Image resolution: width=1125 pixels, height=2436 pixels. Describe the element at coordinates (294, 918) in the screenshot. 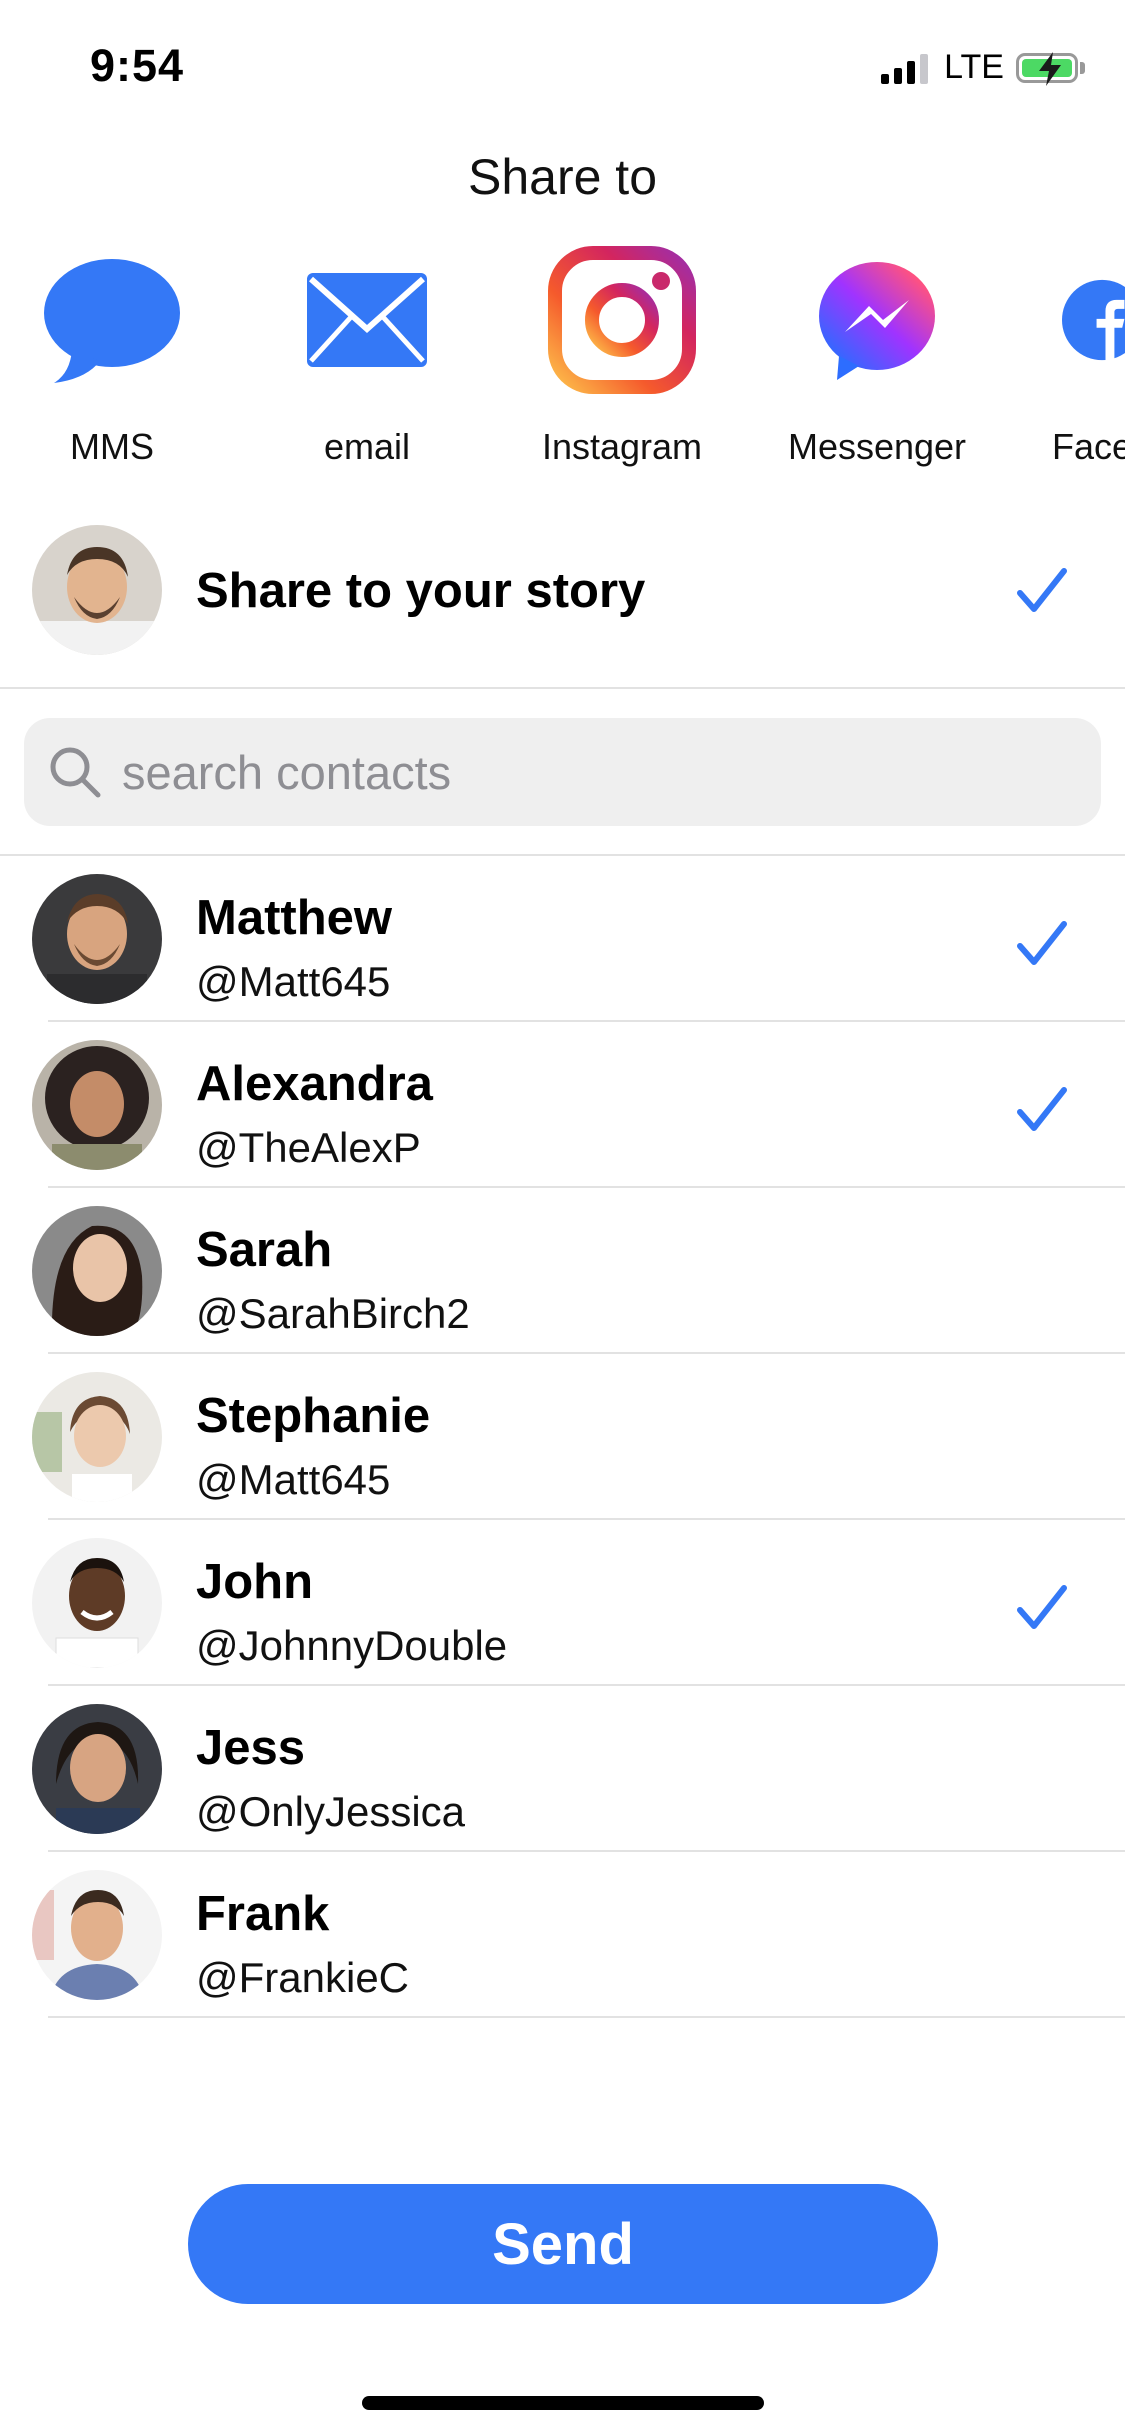

I see `contact-name: Matthew` at that location.